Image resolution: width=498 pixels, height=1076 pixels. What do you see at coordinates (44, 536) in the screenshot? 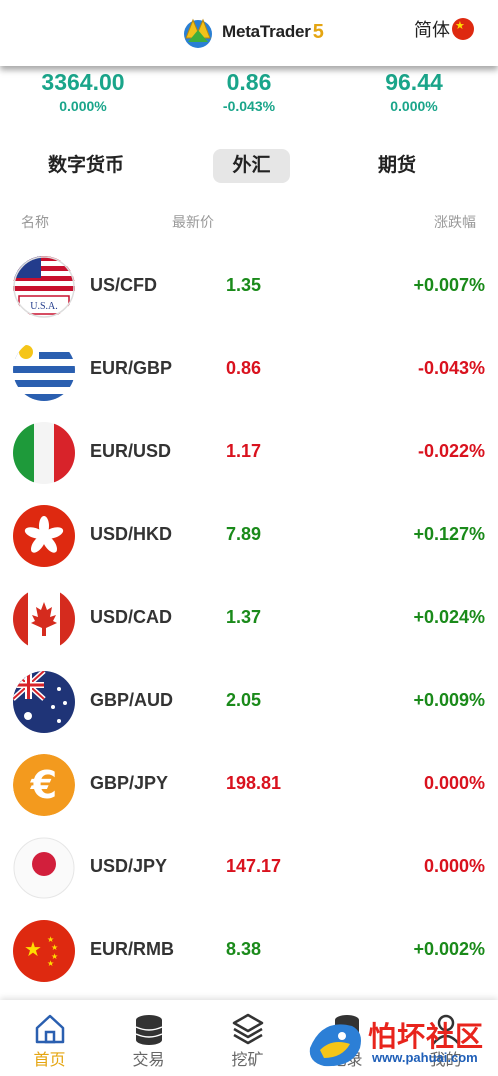
I see `hongkong-flag-icon` at bounding box center [44, 536].